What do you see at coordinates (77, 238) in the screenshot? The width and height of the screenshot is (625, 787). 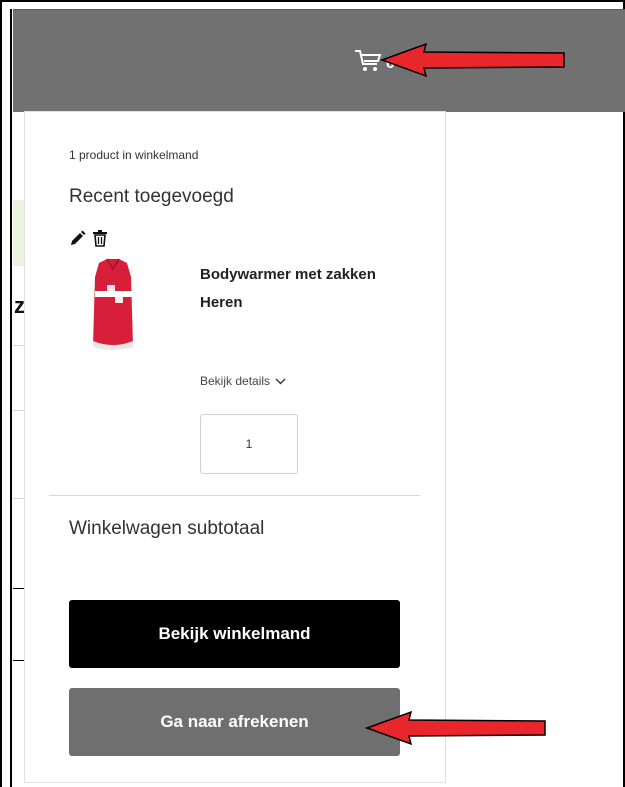 I see `edit-icon` at bounding box center [77, 238].